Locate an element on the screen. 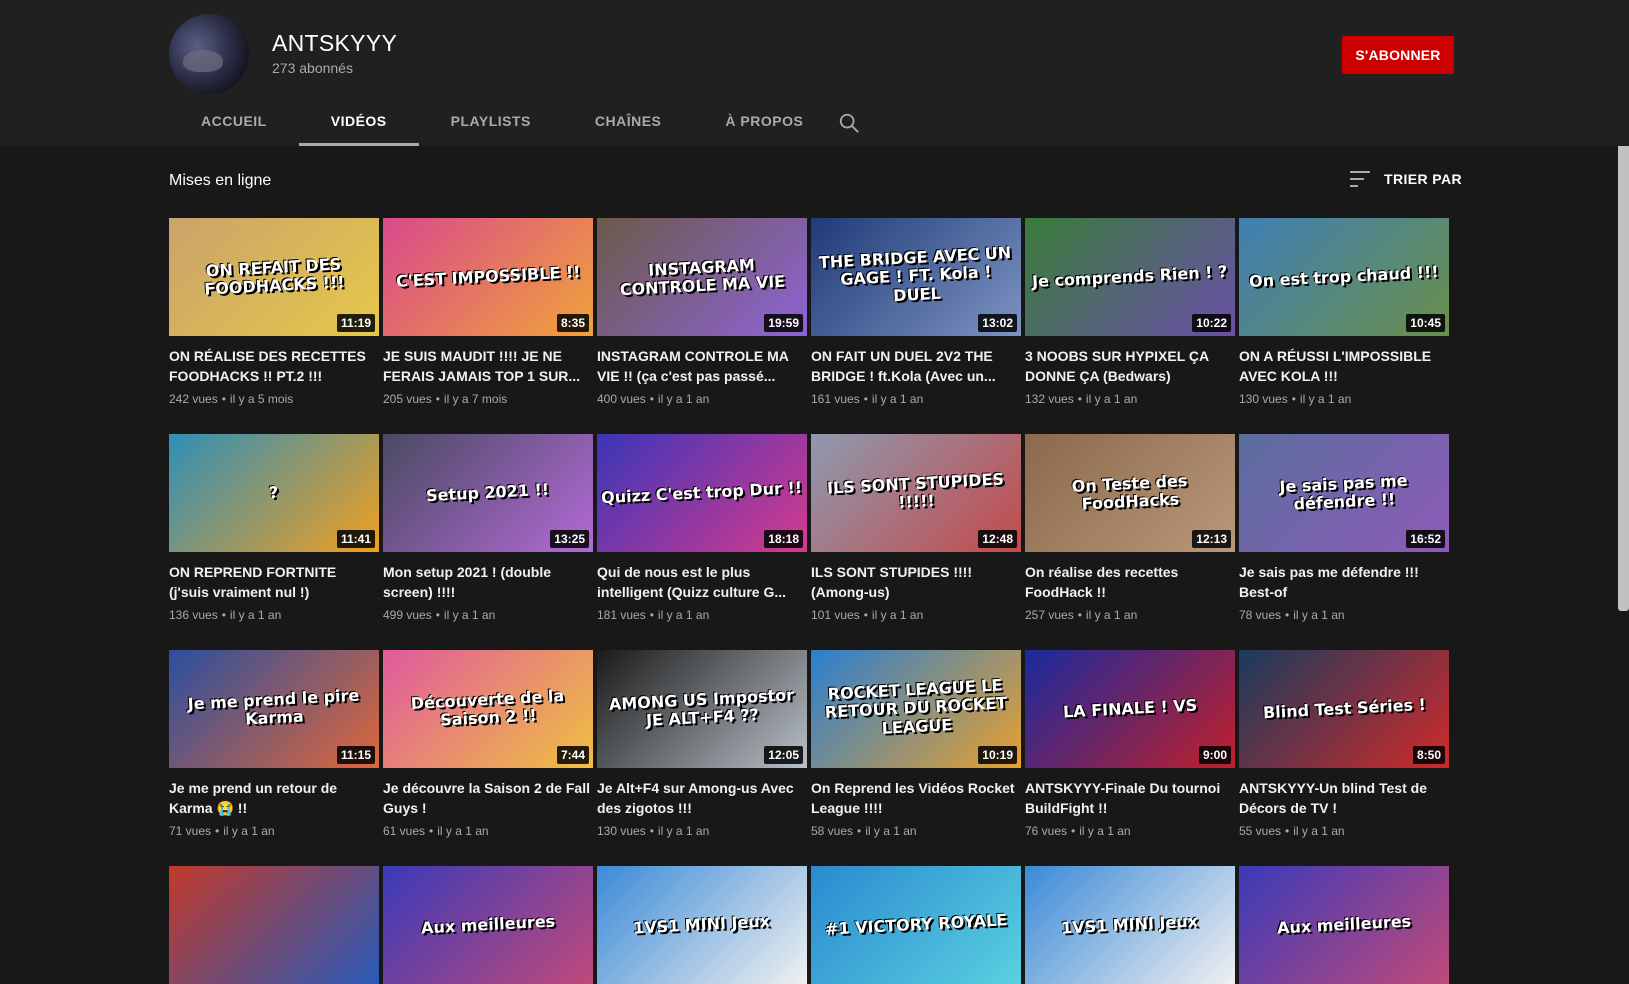 The height and width of the screenshot is (984, 1629). video-thumbnail: Quizz C'est trop Dur !! 18:18 is located at coordinates (702, 493).